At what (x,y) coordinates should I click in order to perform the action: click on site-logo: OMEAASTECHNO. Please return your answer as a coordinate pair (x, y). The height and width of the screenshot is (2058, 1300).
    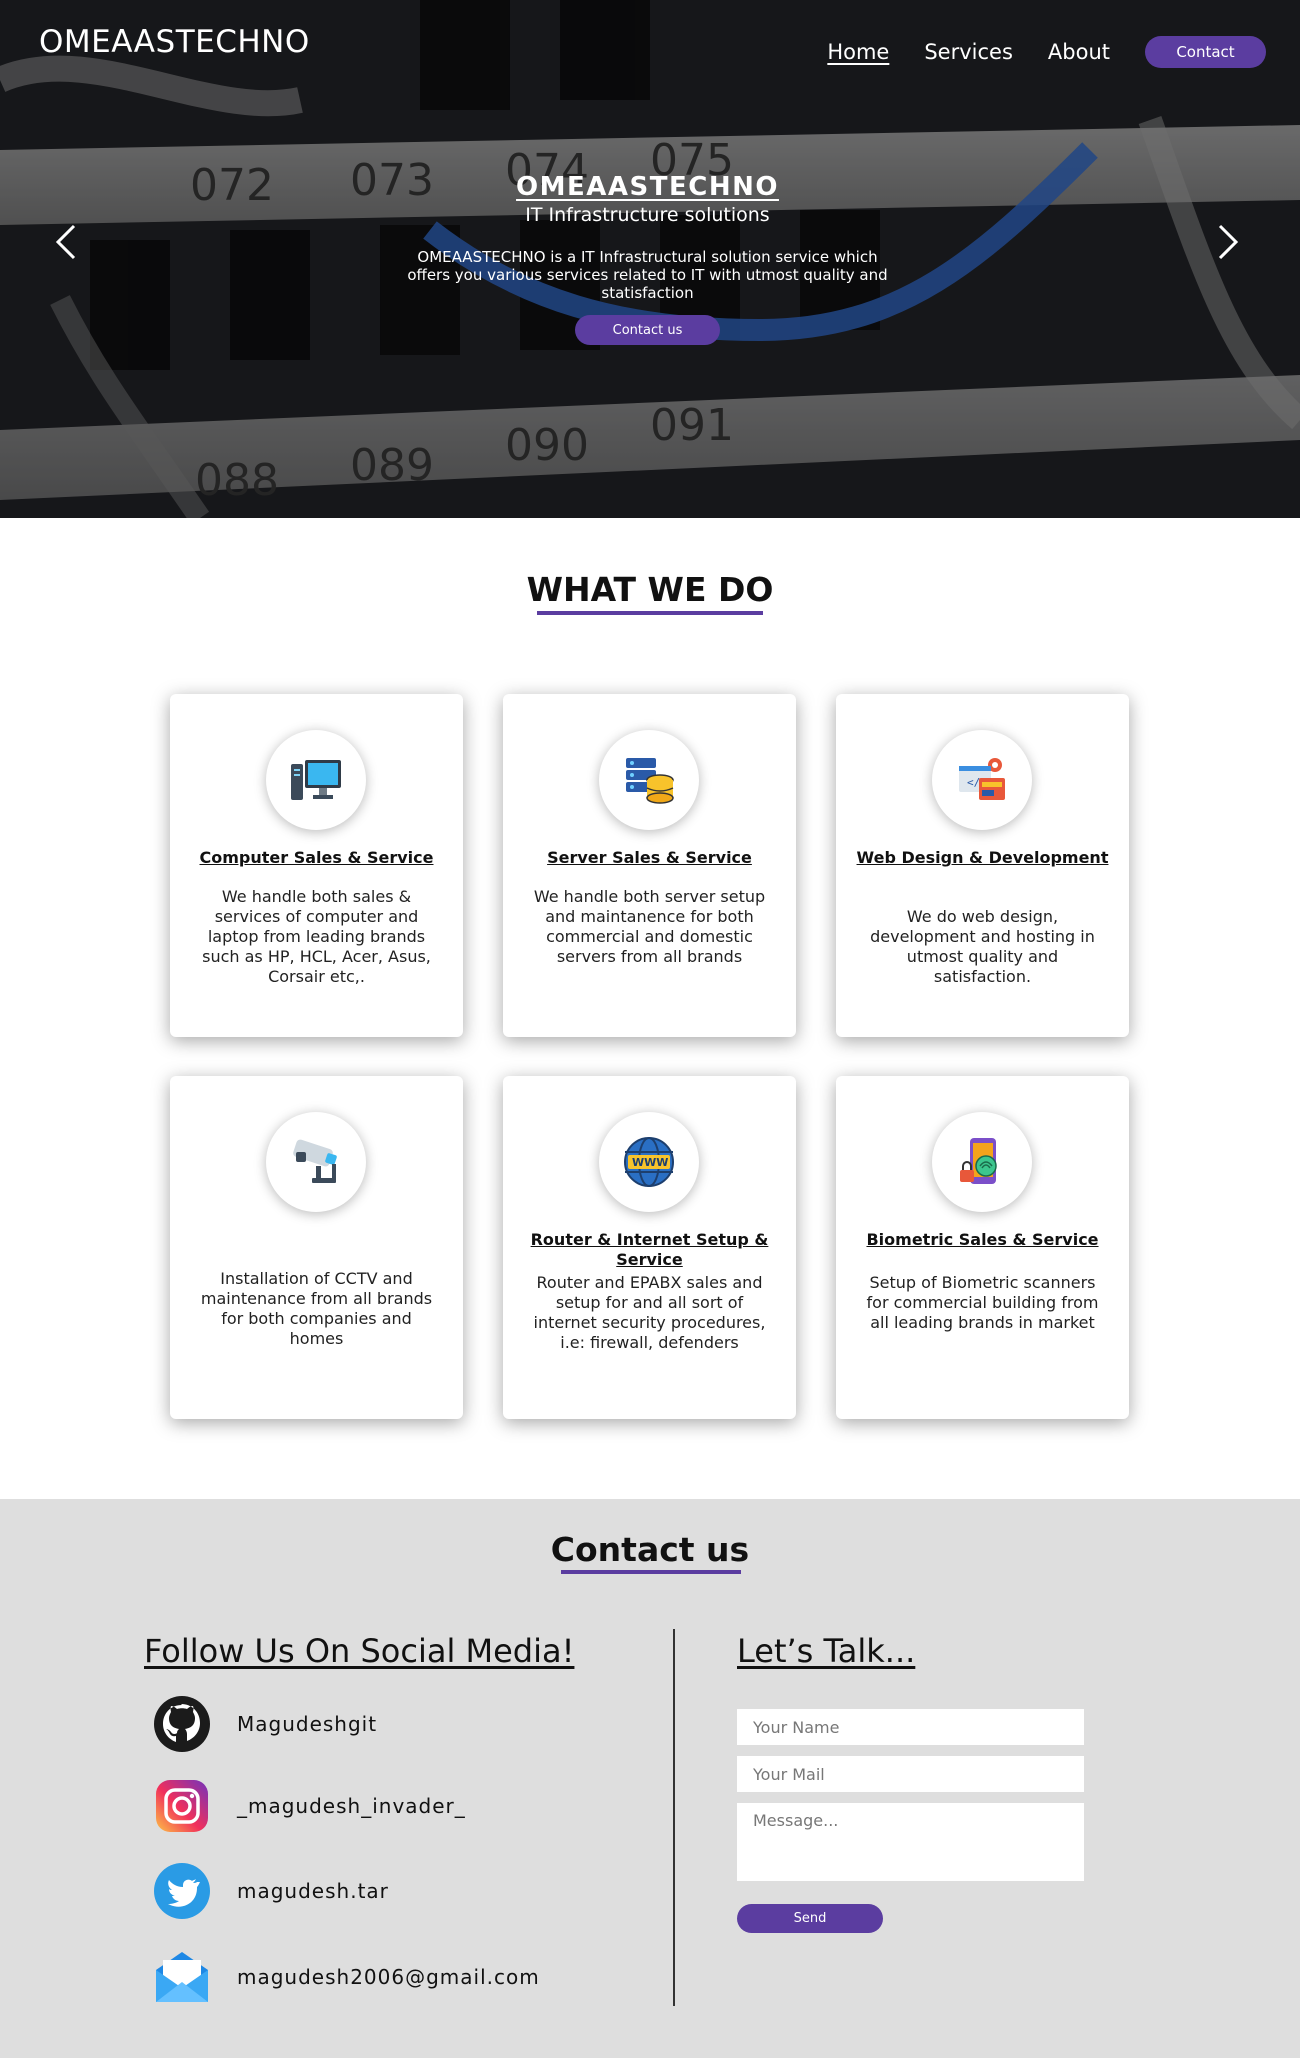
    Looking at the image, I should click on (174, 42).